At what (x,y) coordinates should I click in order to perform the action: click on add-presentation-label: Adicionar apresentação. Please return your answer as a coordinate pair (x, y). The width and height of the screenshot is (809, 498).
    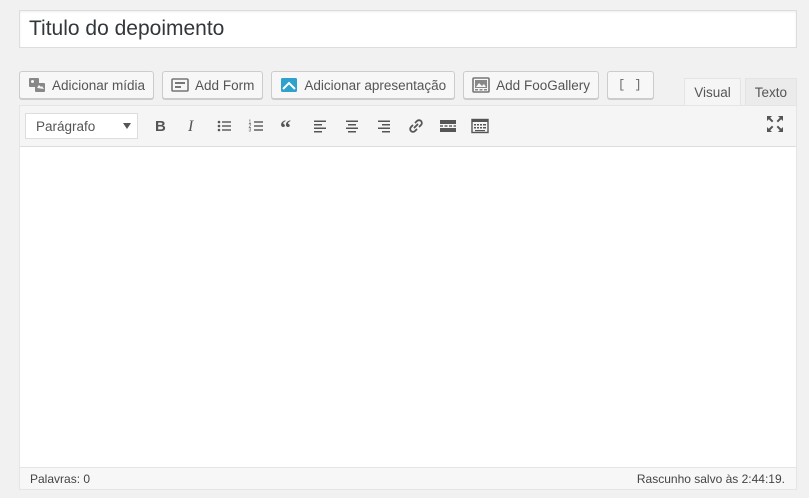
    Looking at the image, I should click on (375, 85).